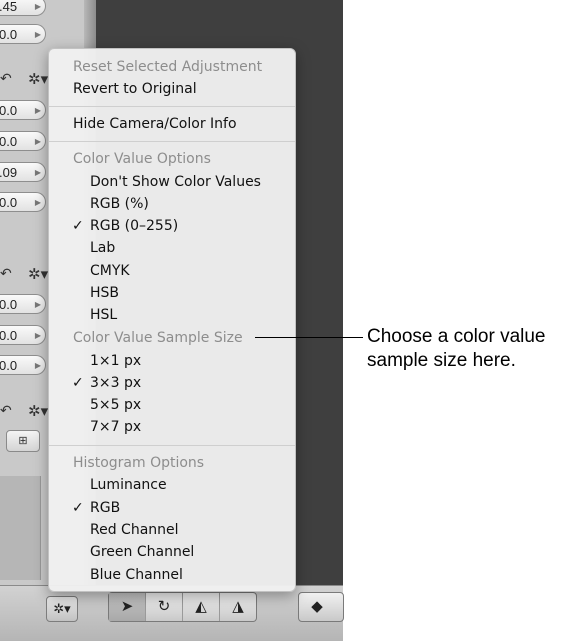  I want to click on menu-item-revert: Revert to Original, so click(135, 89).